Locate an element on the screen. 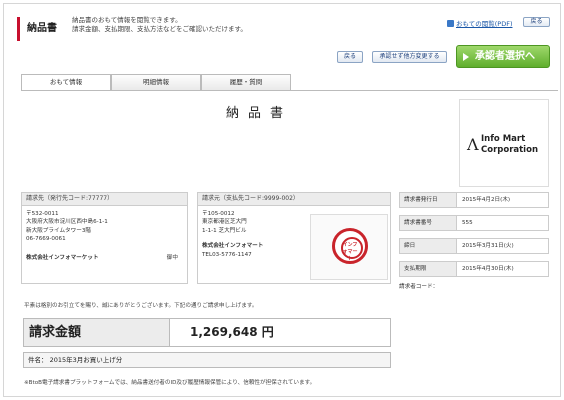 Image resolution: width=564 pixels, height=400 pixels. company-logo: Λ Info Mart Corporation is located at coordinates (504, 143).